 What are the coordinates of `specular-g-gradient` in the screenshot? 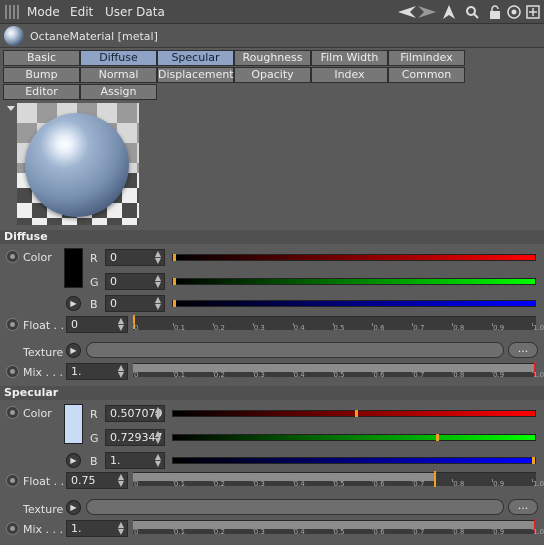 It's located at (354, 437).